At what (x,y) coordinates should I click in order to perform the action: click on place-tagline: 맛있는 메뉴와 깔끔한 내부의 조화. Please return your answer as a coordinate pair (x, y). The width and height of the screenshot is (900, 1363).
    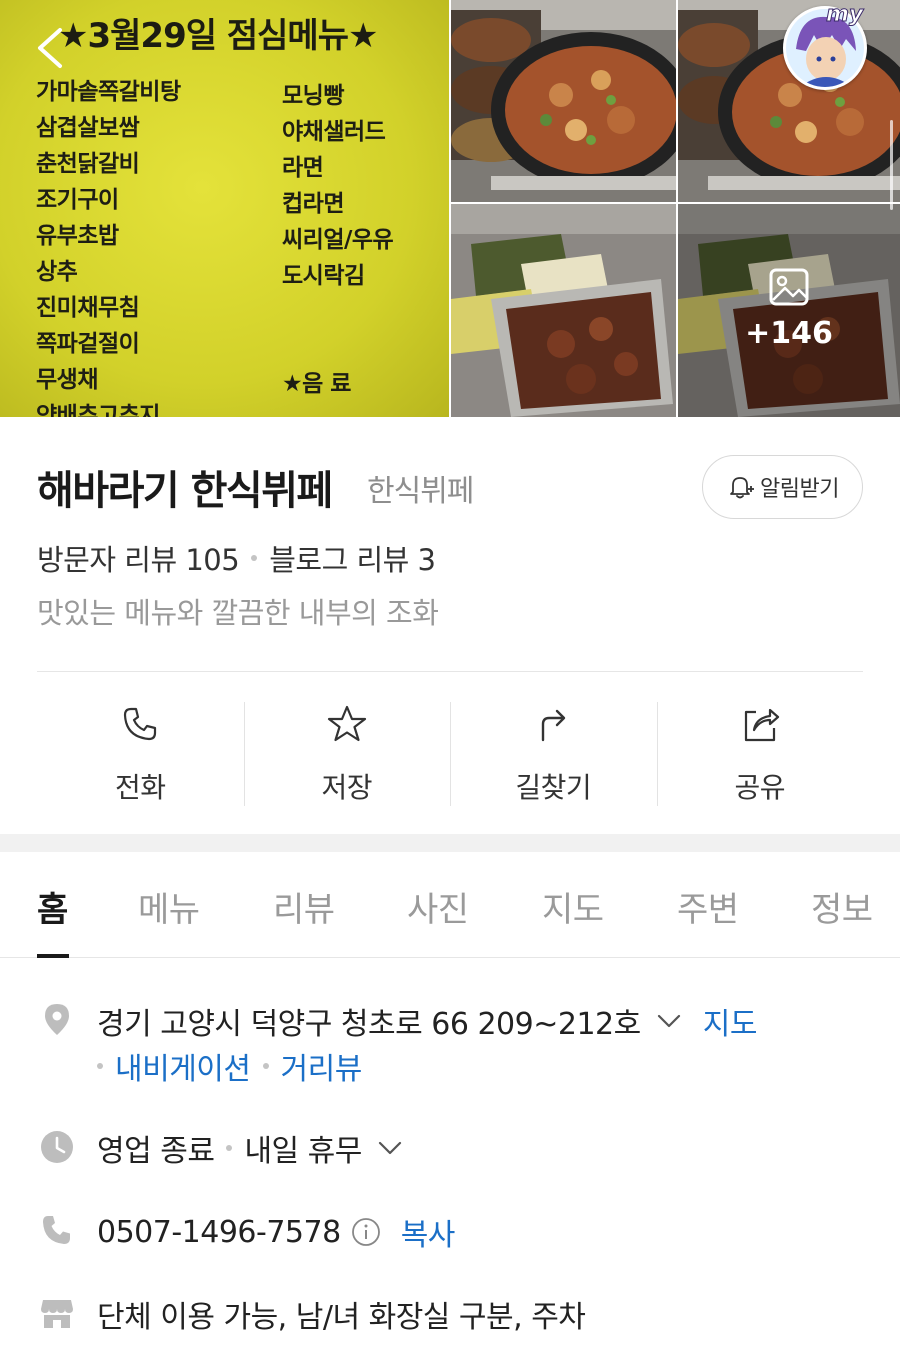
    Looking at the image, I should click on (238, 613).